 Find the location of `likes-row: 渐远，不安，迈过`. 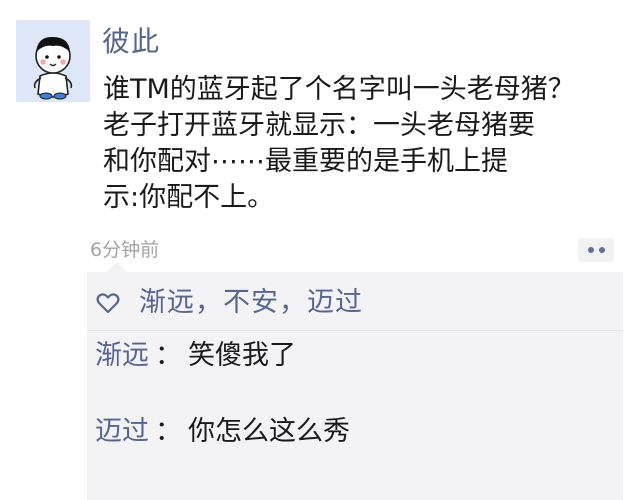

likes-row: 渐远，不安，迈过 is located at coordinates (229, 303).